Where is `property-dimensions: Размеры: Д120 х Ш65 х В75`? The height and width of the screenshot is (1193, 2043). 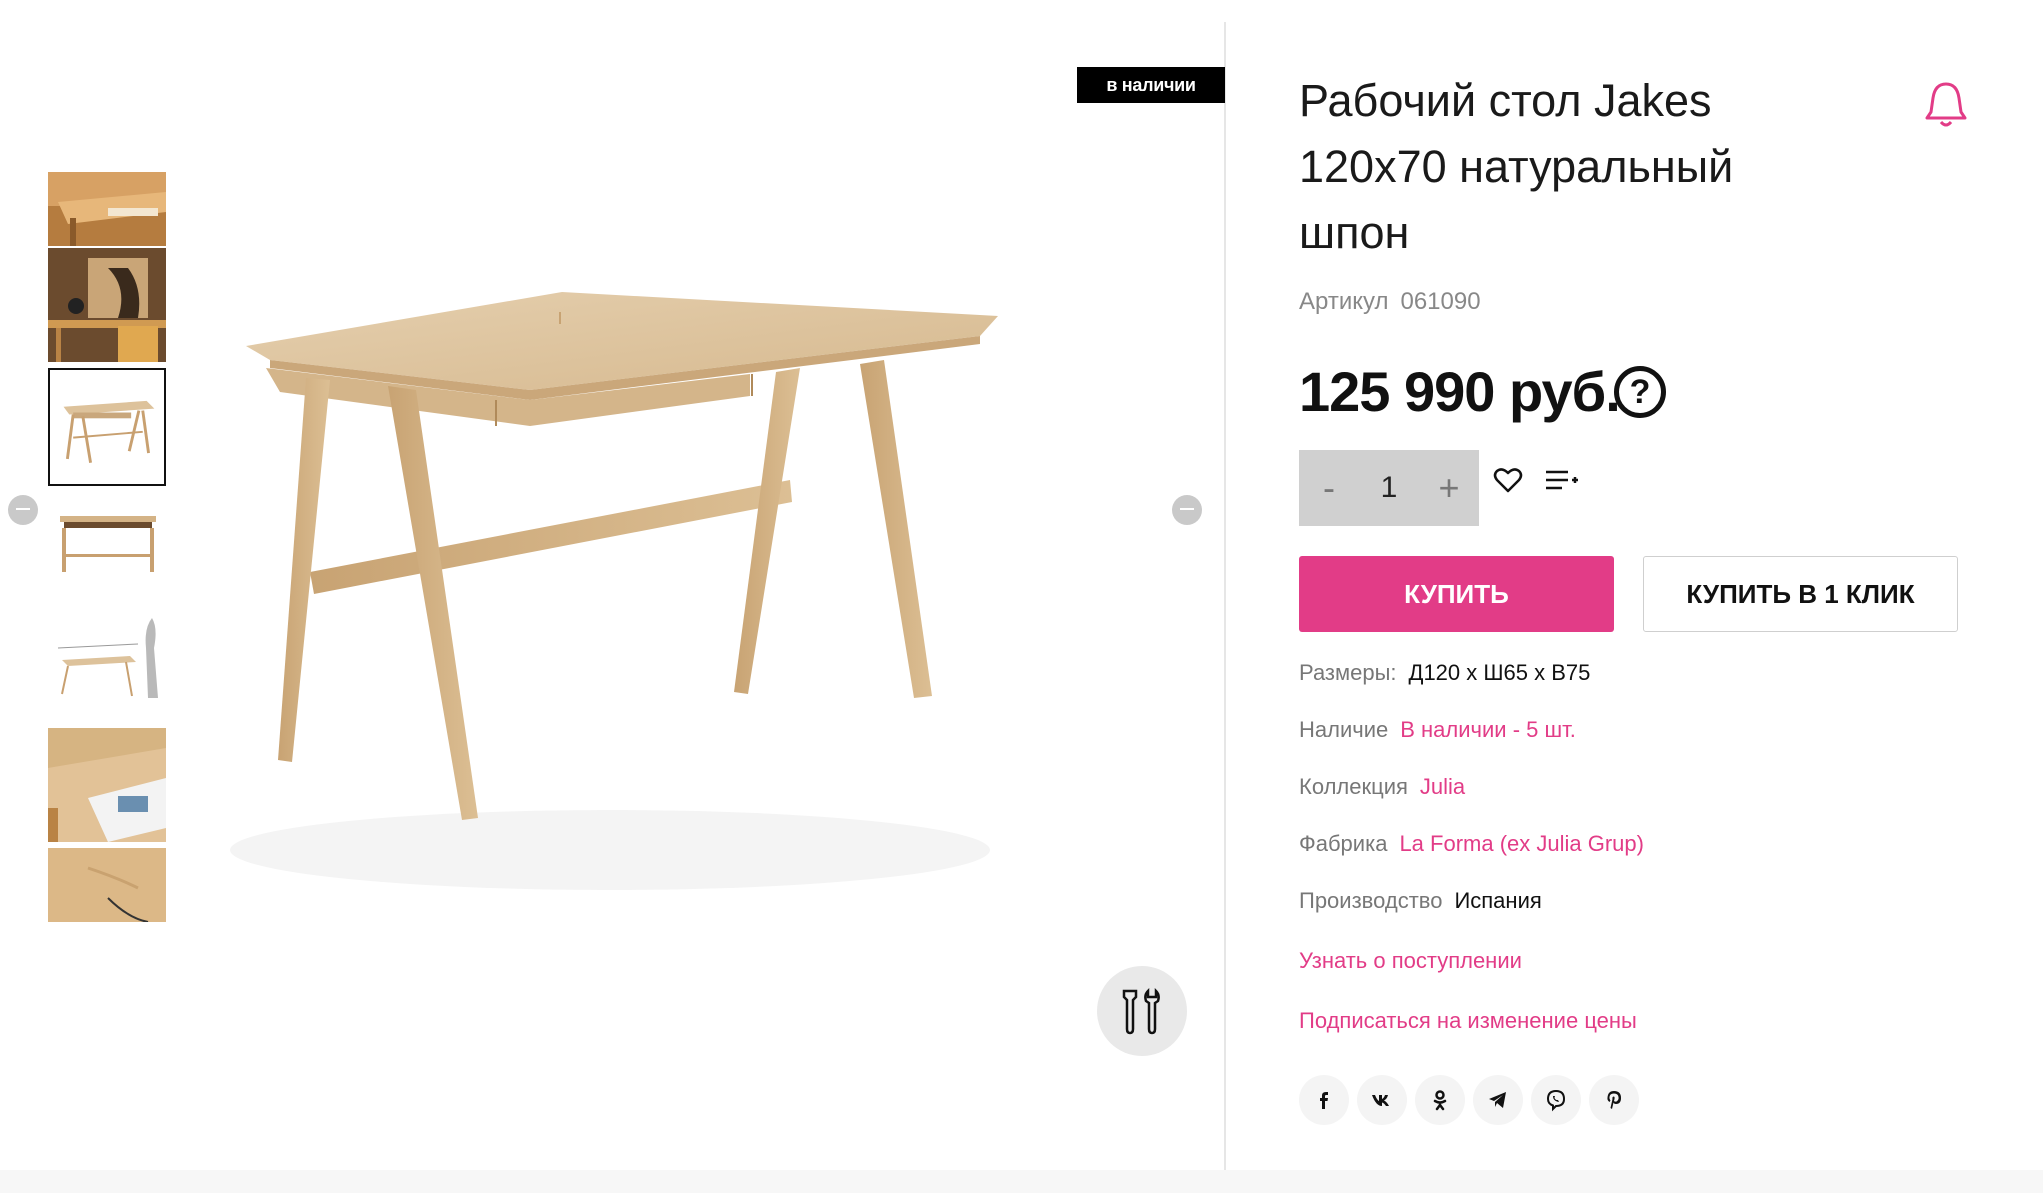 property-dimensions: Размеры: Д120 х Ш65 х В75 is located at coordinates (1444, 673).